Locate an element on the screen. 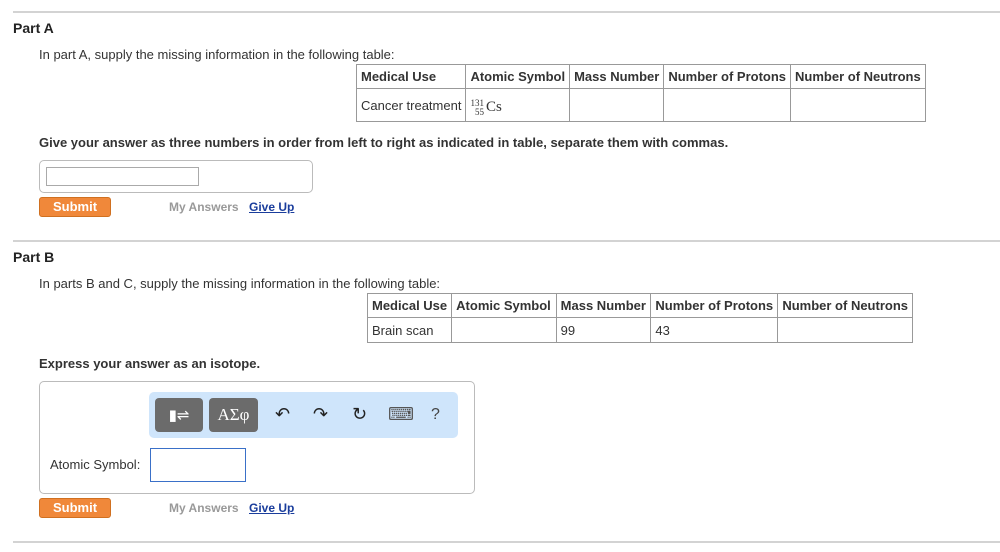 This screenshot has width=1000, height=552. cell-medical-use: Cancer treatment is located at coordinates (411, 105).